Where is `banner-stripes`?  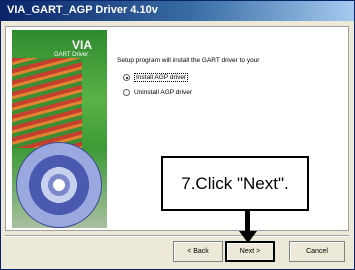 banner-stripes is located at coordinates (47, 103).